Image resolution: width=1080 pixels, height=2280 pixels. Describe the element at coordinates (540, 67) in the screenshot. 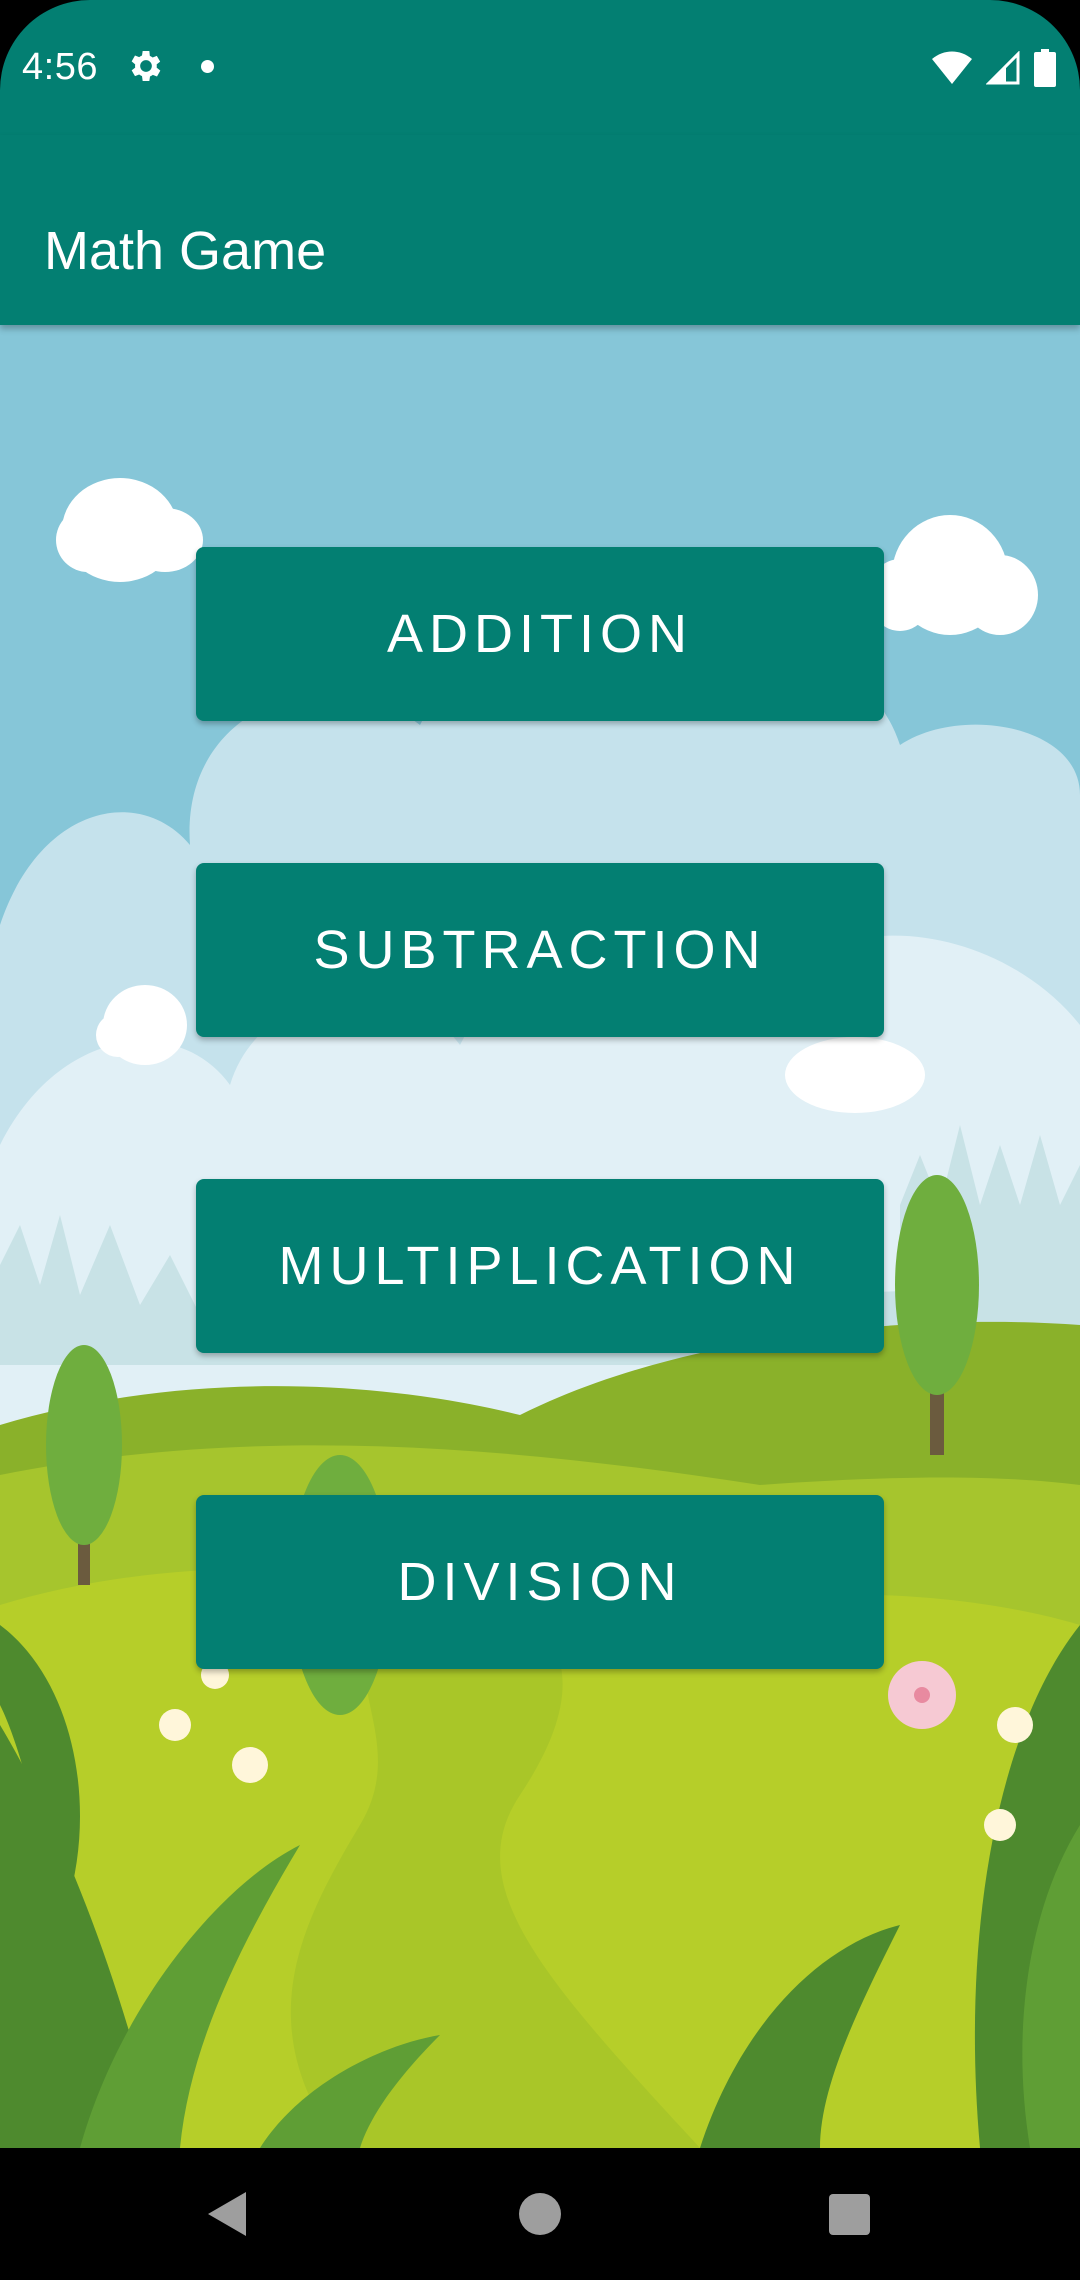

I see `status-bar: 4:56` at that location.